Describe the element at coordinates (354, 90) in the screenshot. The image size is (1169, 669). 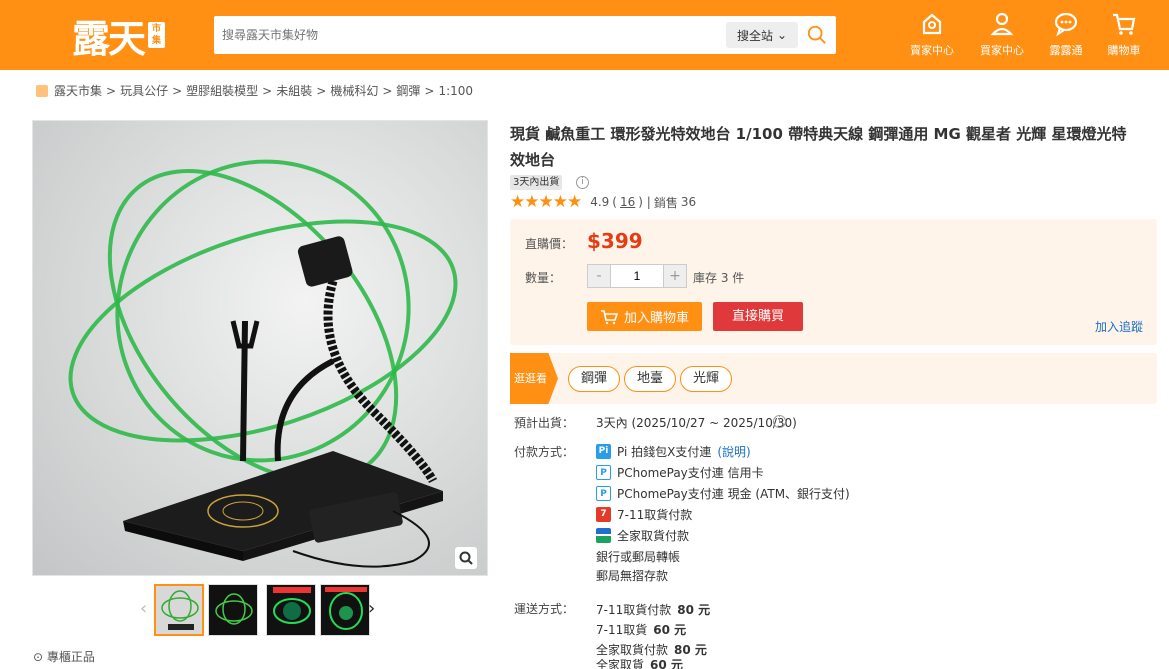
I see `breadcrumb-item: 機械科幻` at that location.